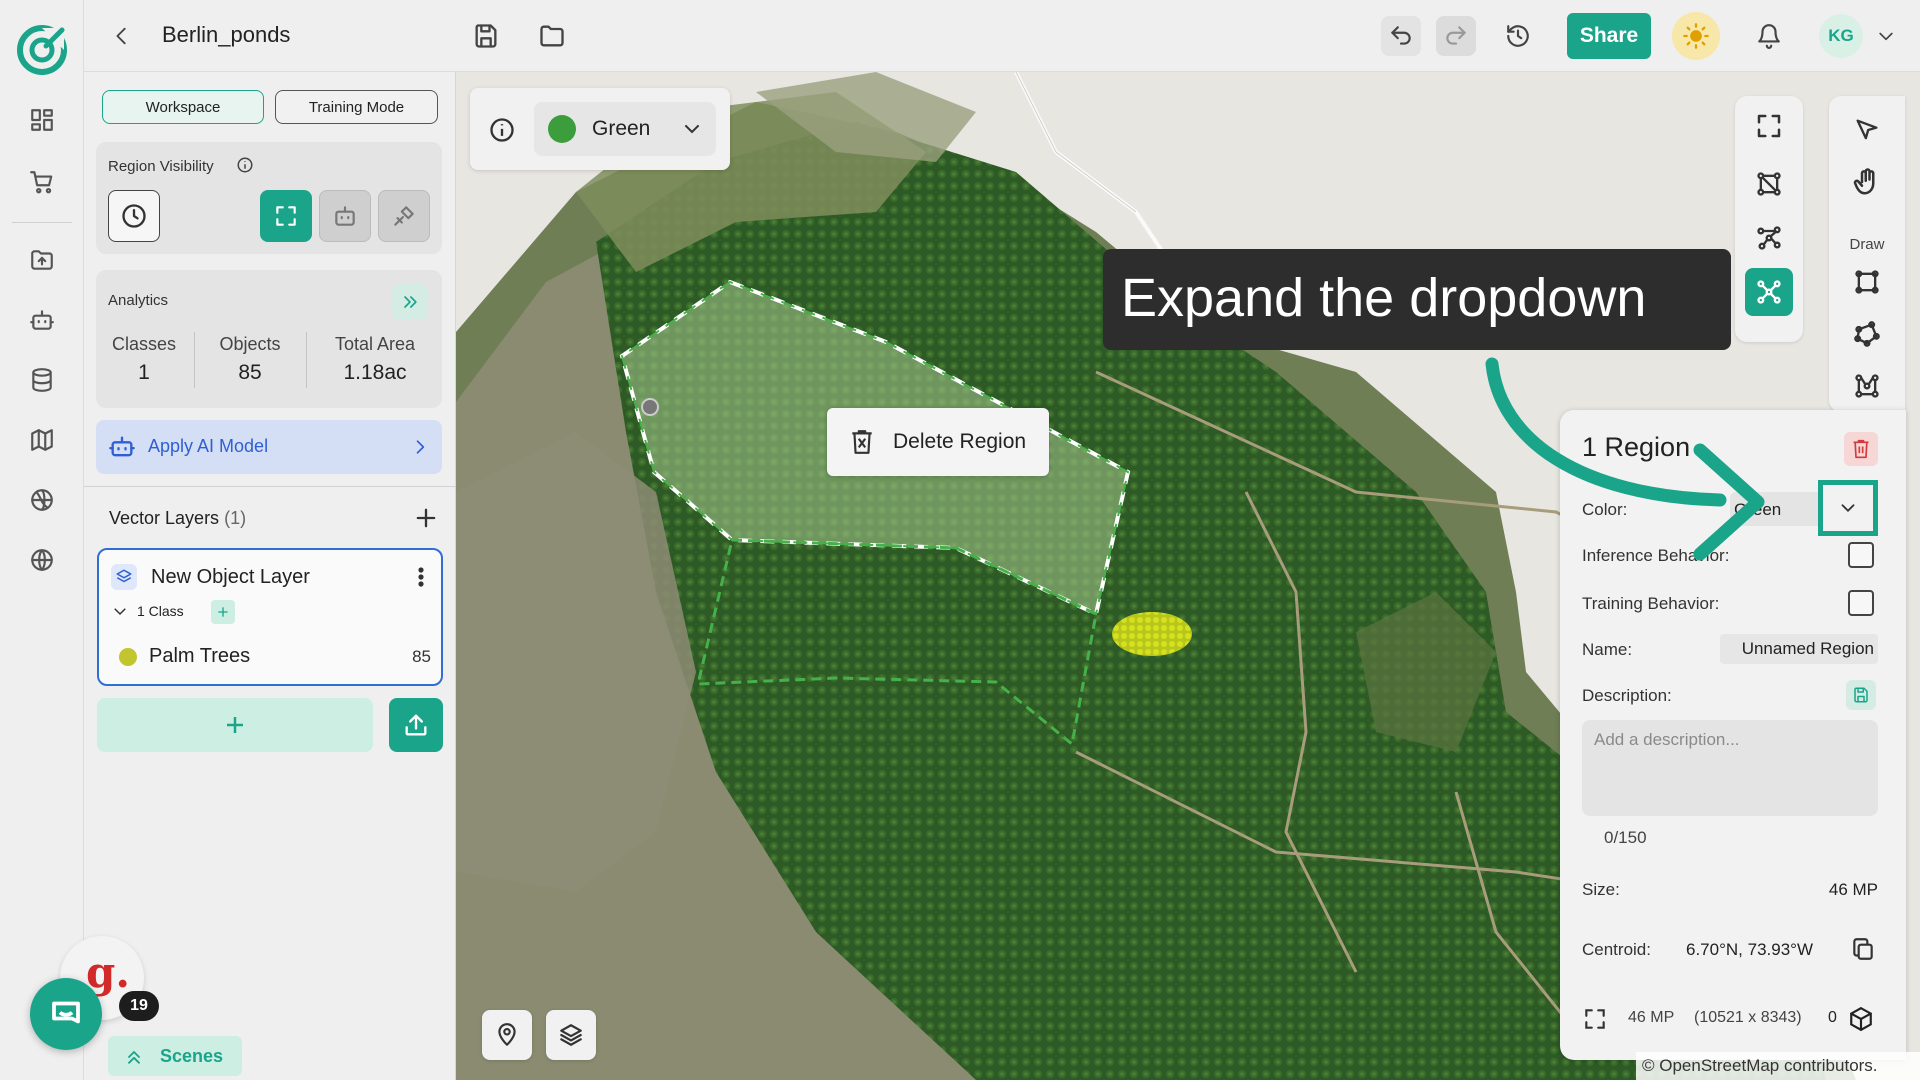 The height and width of the screenshot is (1080, 1920). I want to click on double-chevron-right-icon, so click(410, 302).